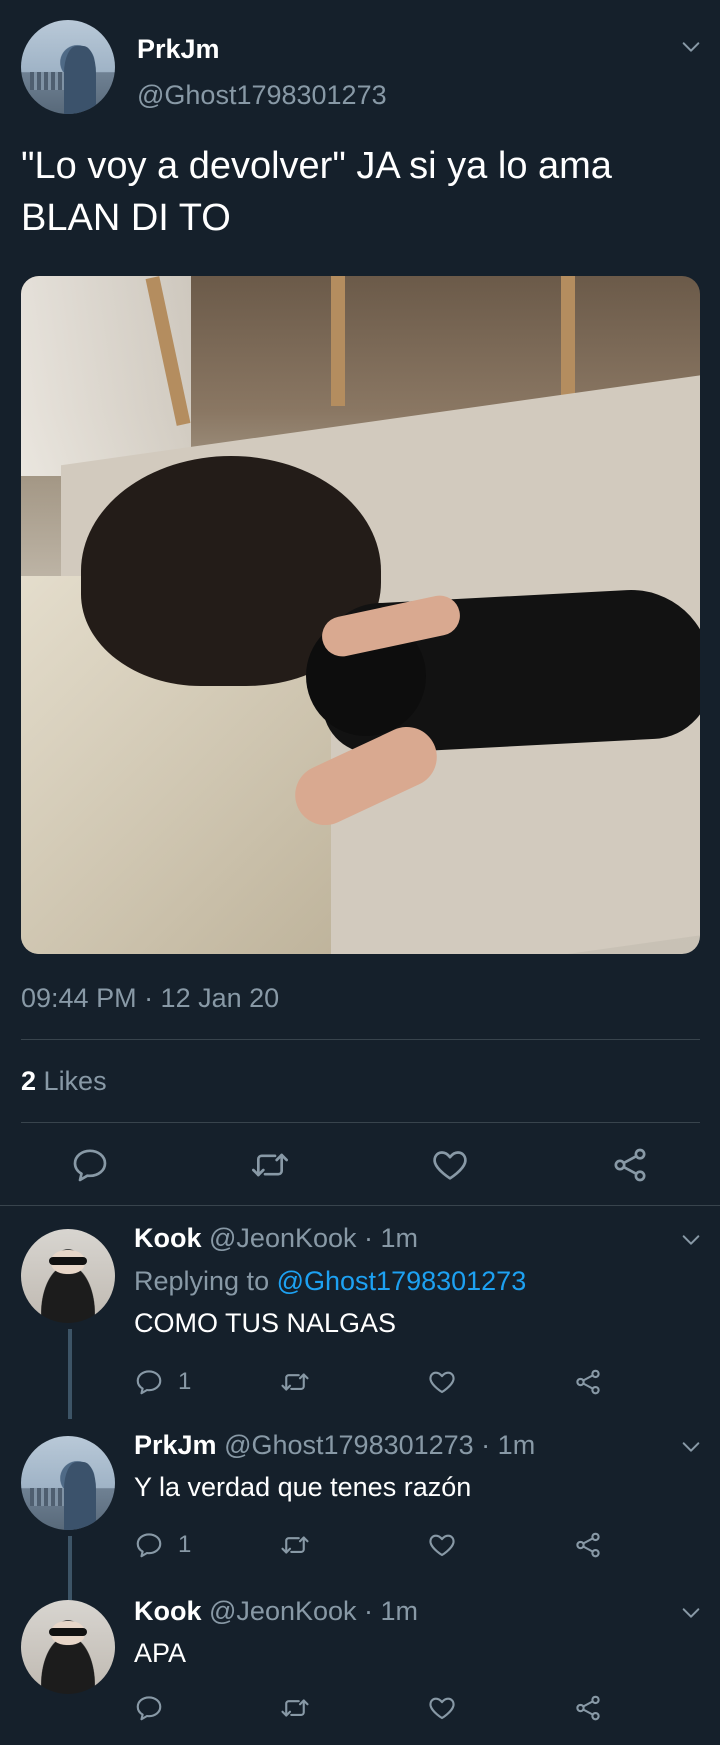 Image resolution: width=720 pixels, height=1745 pixels. I want to click on author-name: PrkJm, so click(178, 49).